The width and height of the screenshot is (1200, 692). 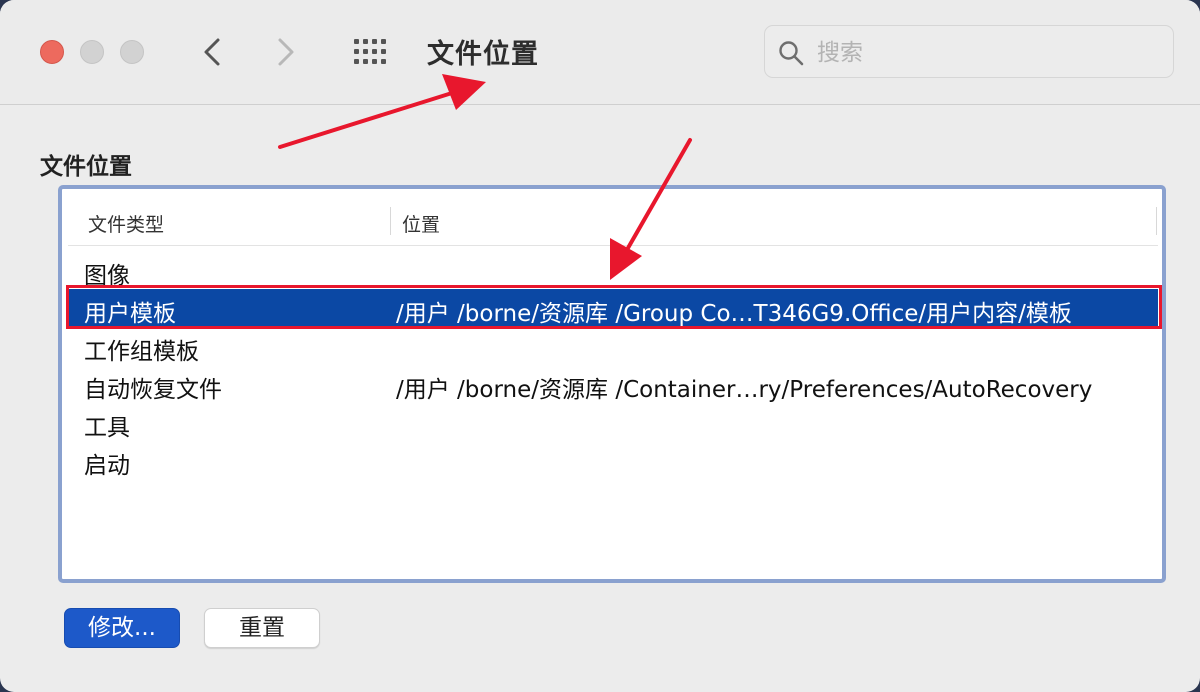 What do you see at coordinates (613, 422) in the screenshot?
I see `table-row-tools: 工具` at bounding box center [613, 422].